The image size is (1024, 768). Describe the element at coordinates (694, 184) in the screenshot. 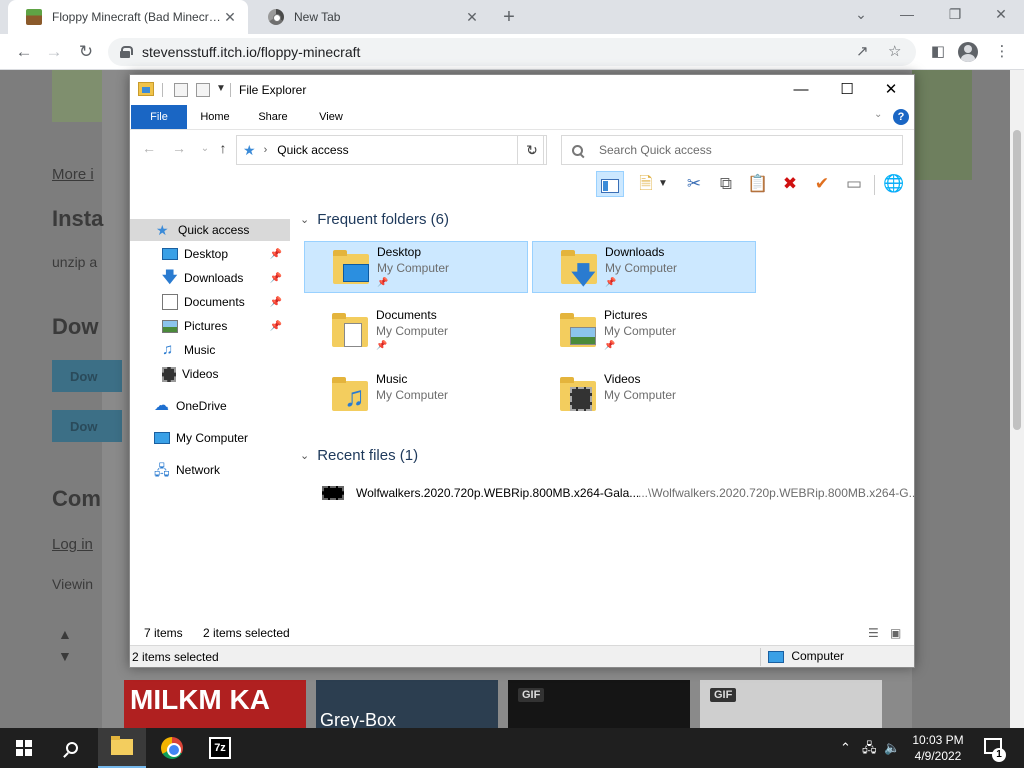

I see `cut-icon: ✂` at that location.